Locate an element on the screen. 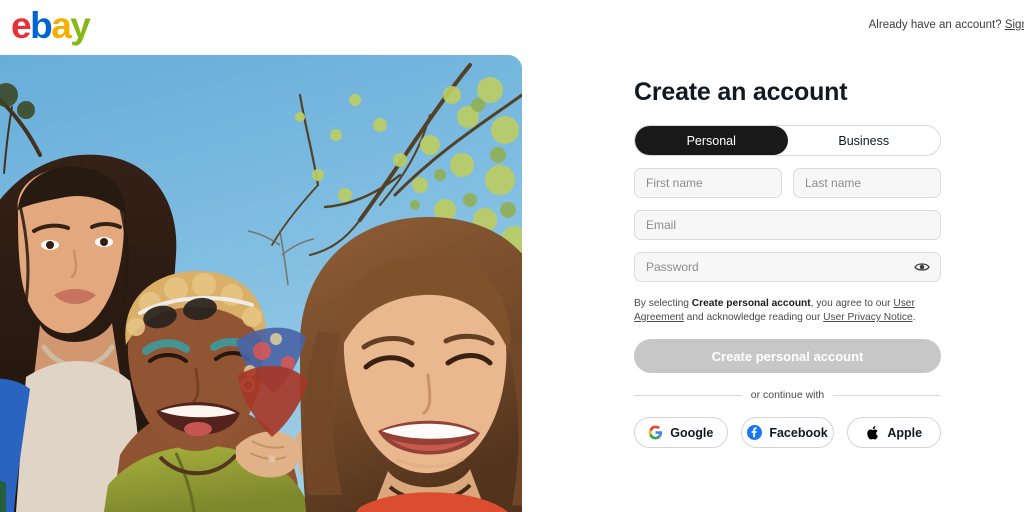  logo-letter-e: e is located at coordinates (21, 25).